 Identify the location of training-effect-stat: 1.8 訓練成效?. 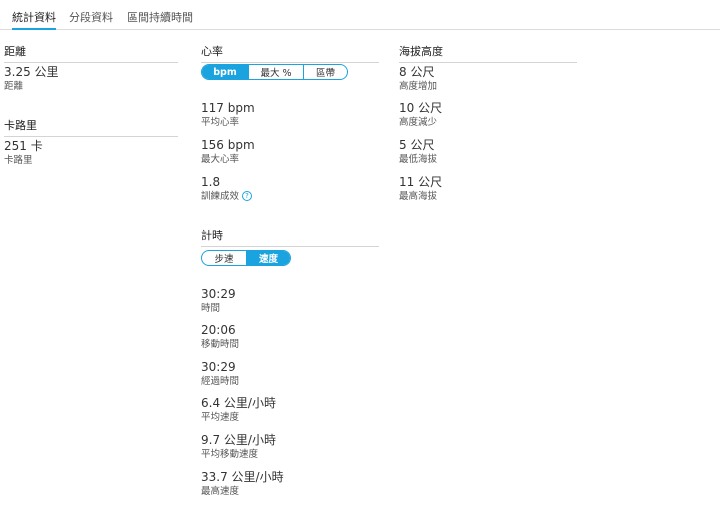
(227, 189).